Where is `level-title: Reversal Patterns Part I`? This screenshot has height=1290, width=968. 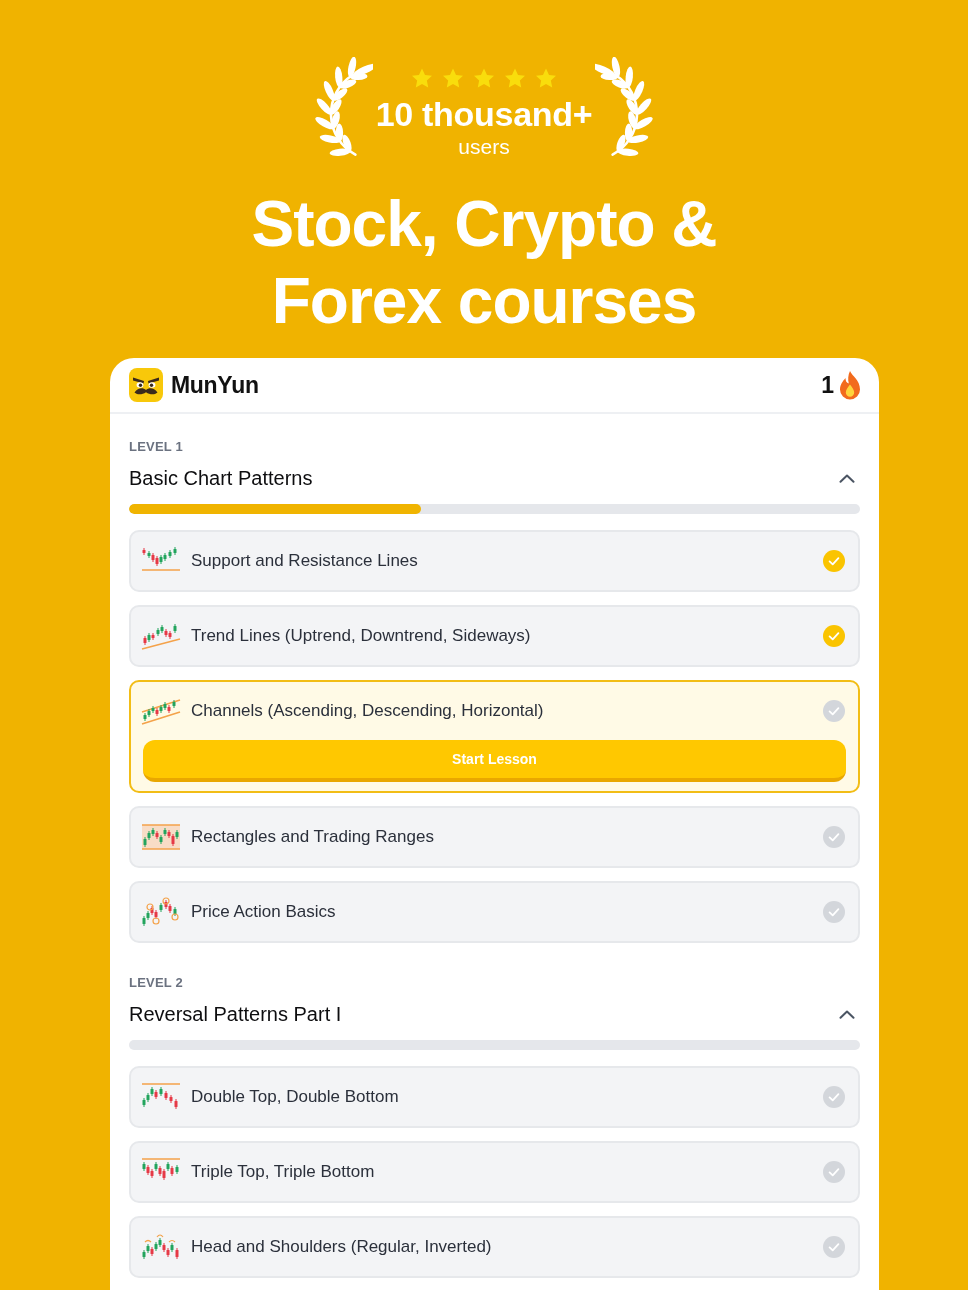
level-title: Reversal Patterns Part I is located at coordinates (235, 1014).